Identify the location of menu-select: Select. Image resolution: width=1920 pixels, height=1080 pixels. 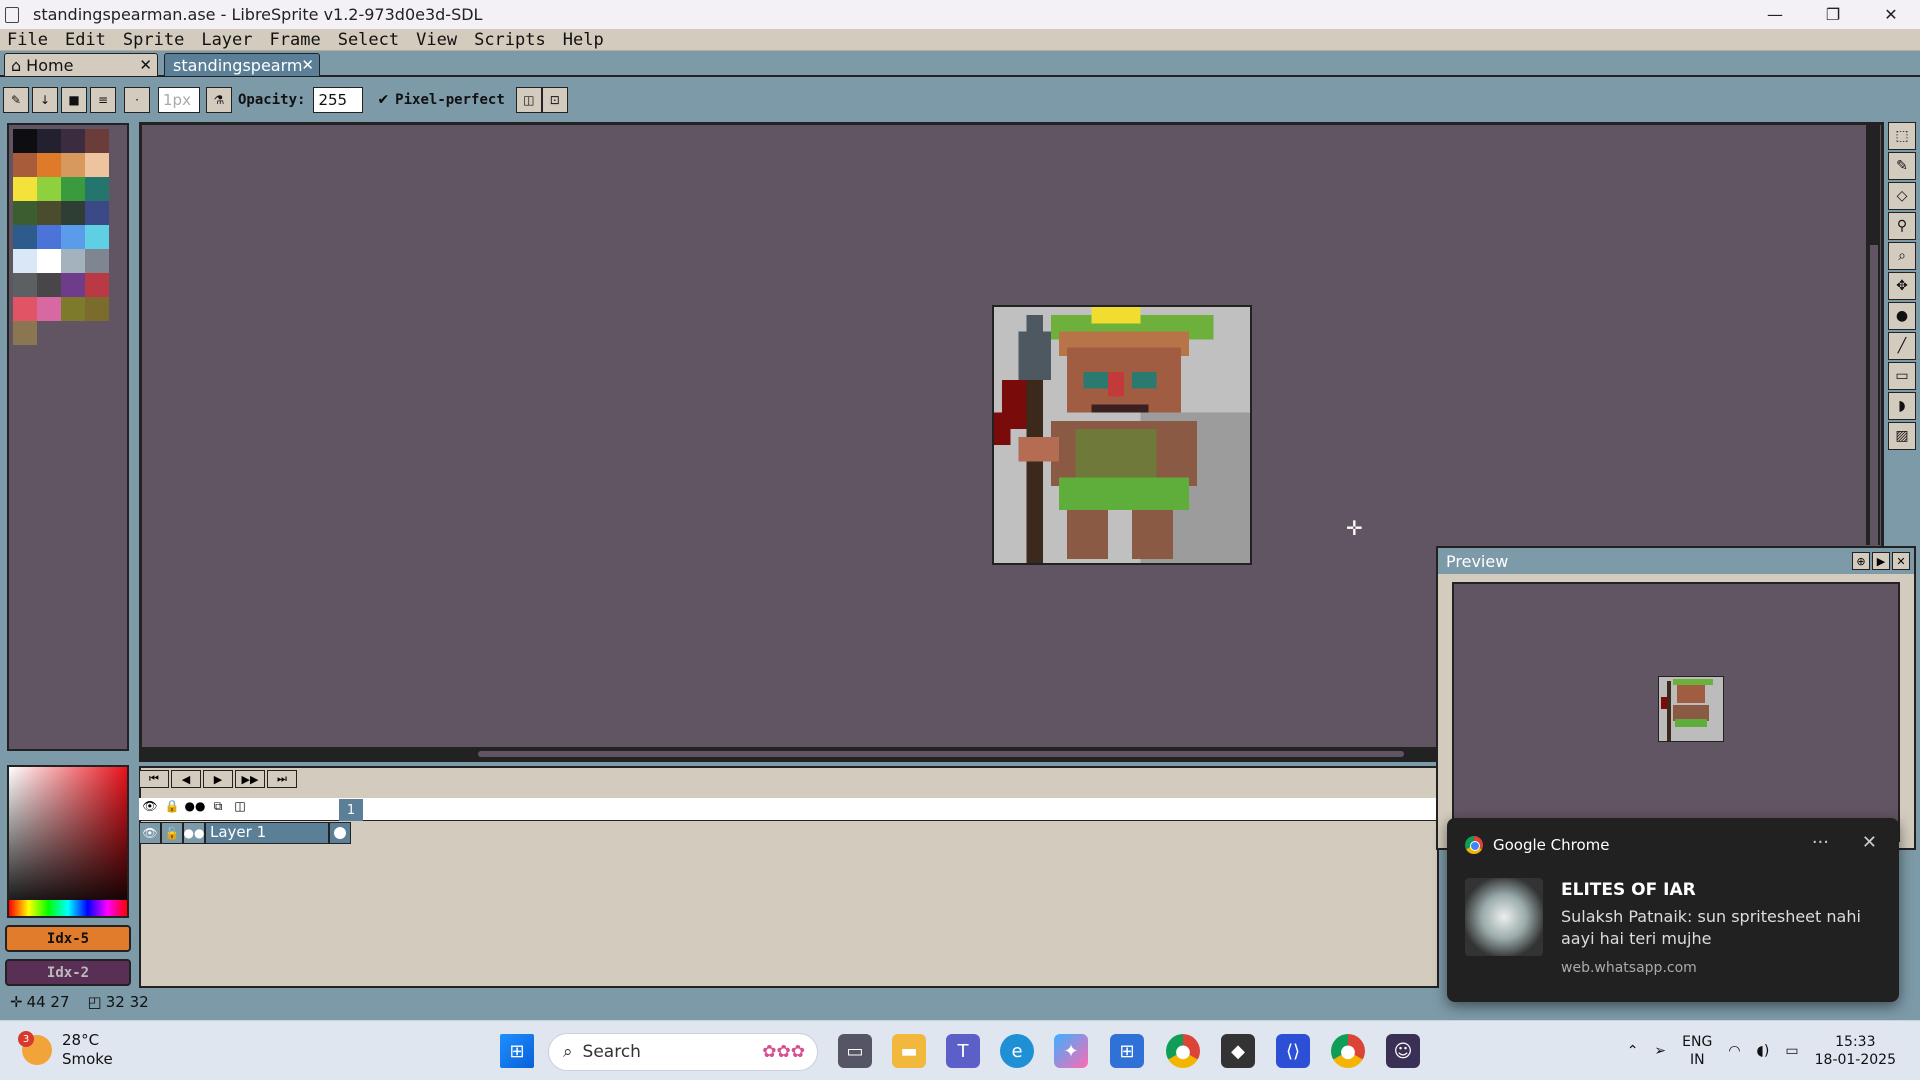
(368, 40).